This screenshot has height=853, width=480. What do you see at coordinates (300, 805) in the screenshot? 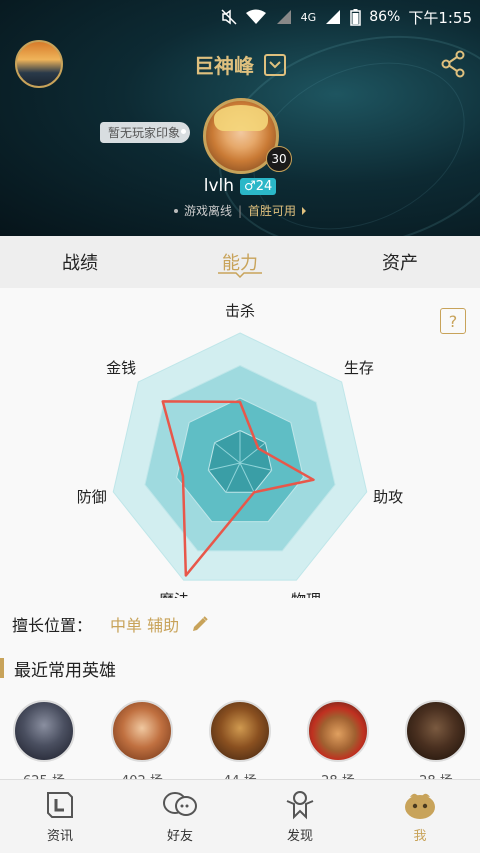
I see `discover-icon` at bounding box center [300, 805].